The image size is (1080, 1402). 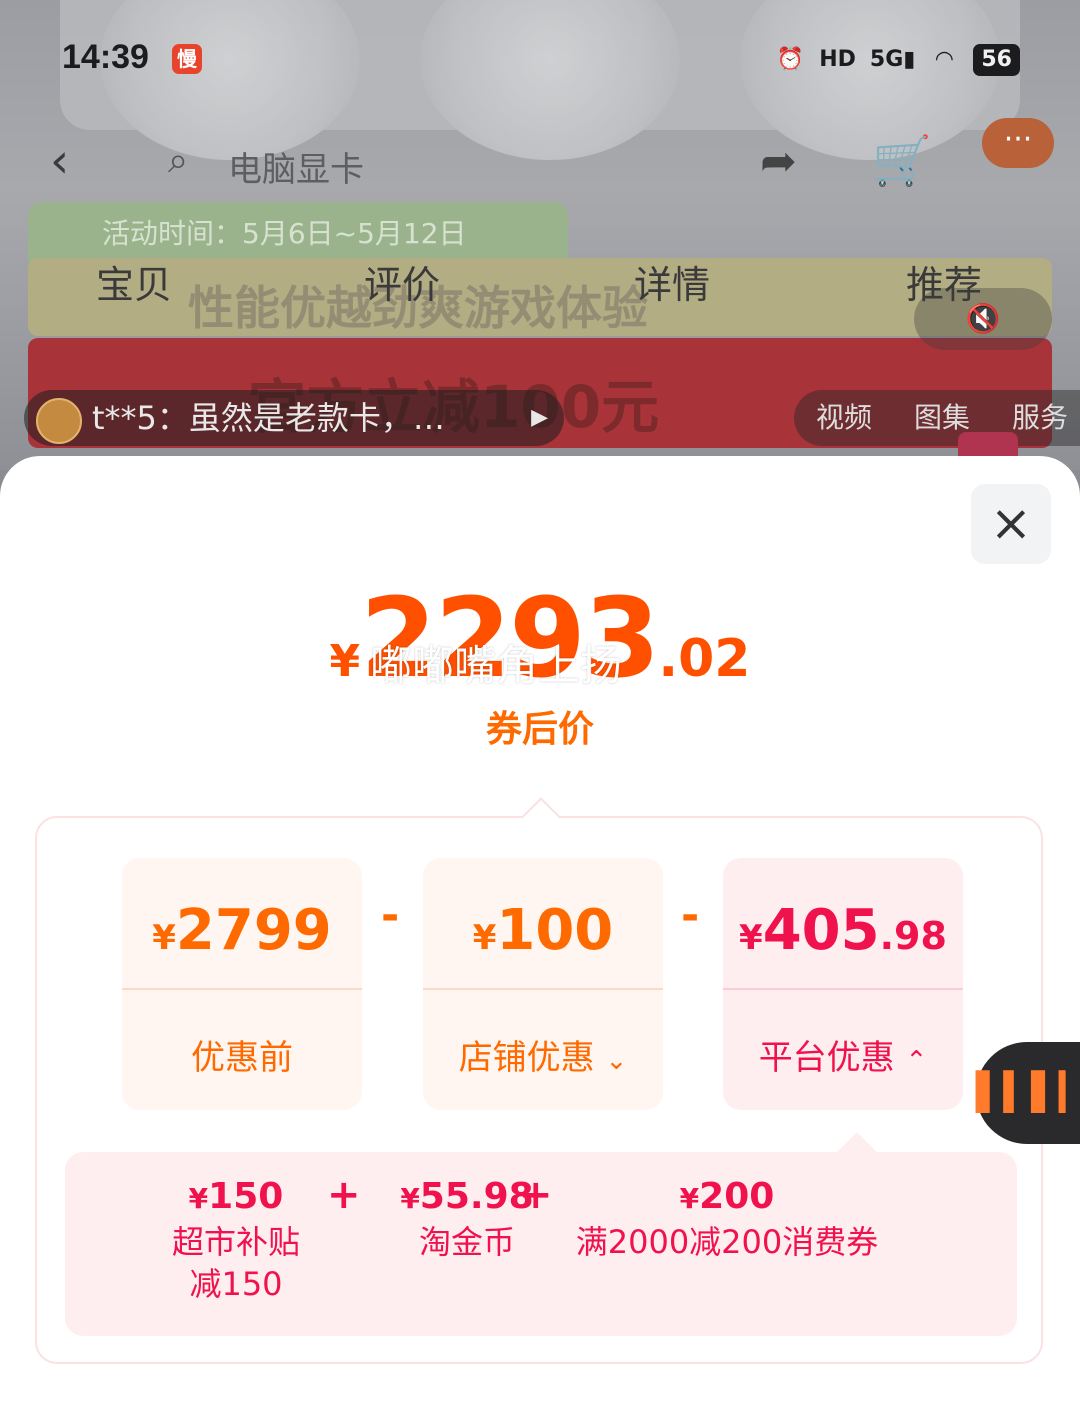 I want to click on search-icon: ⌕, so click(x=178, y=161).